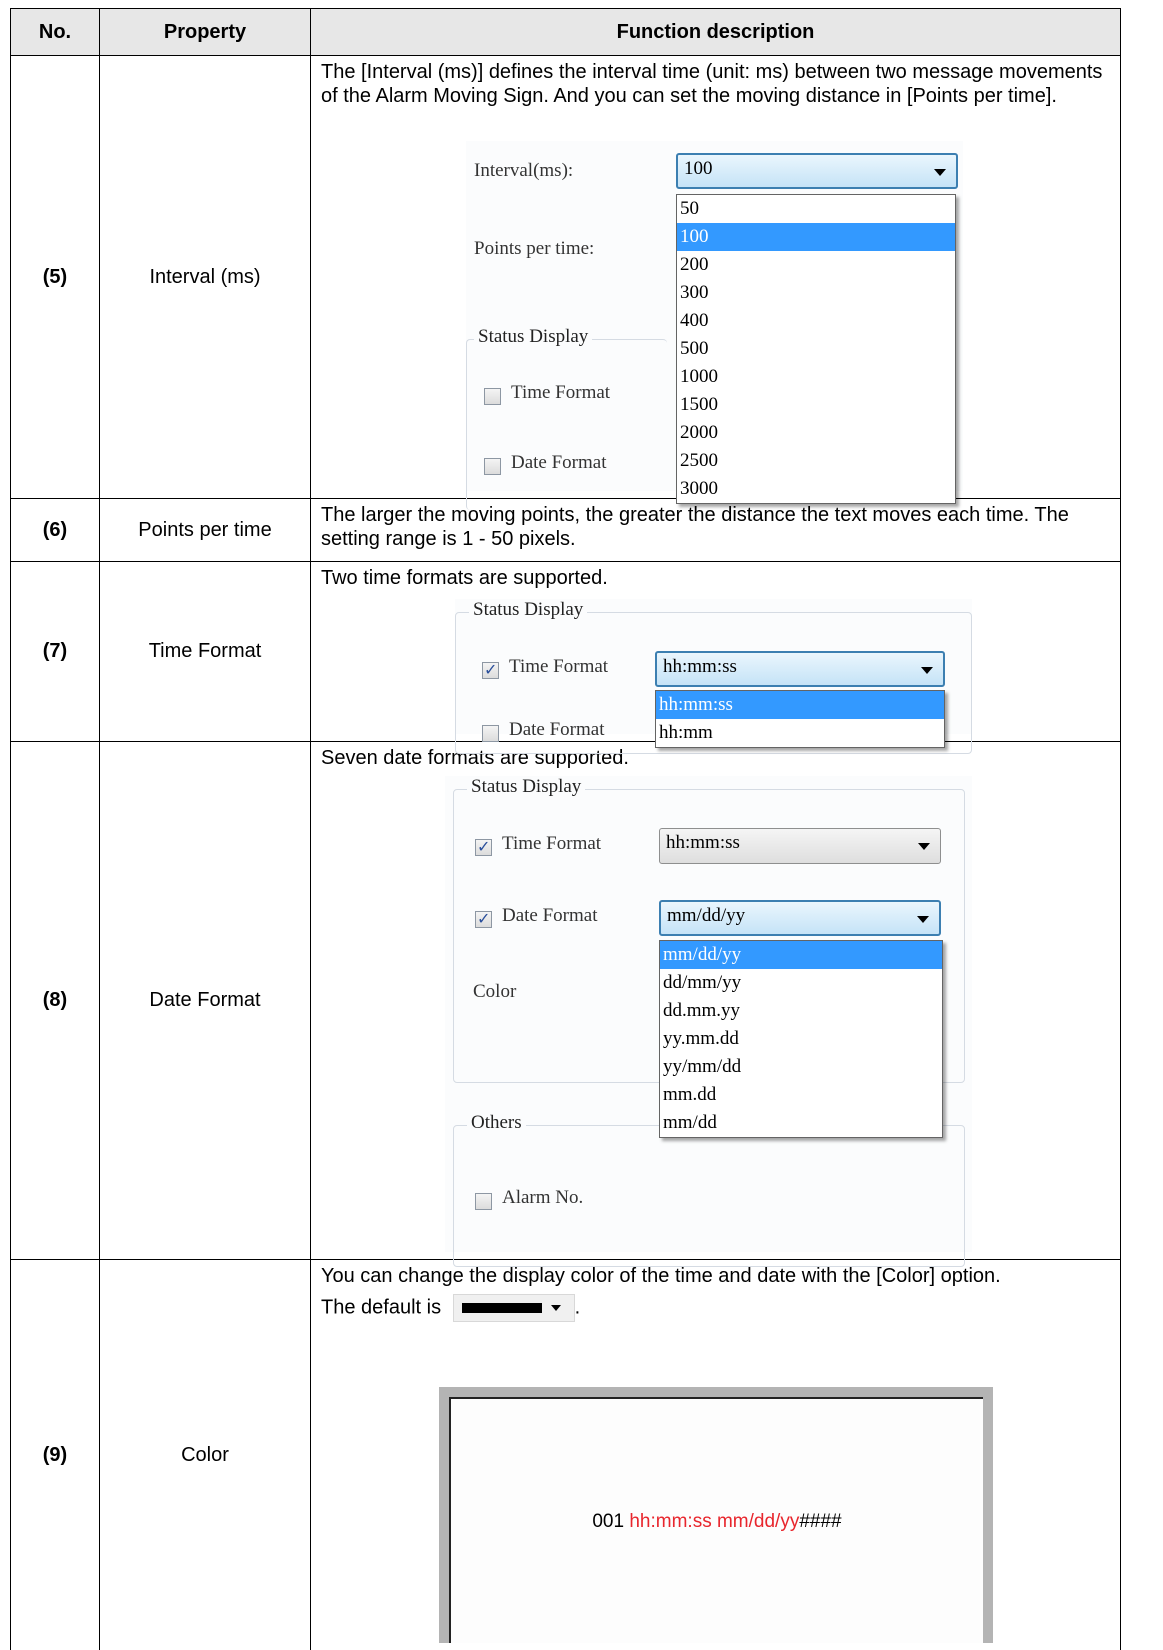 This screenshot has height=1650, width=1163. I want to click on dropdown-option: 500, so click(816, 349).